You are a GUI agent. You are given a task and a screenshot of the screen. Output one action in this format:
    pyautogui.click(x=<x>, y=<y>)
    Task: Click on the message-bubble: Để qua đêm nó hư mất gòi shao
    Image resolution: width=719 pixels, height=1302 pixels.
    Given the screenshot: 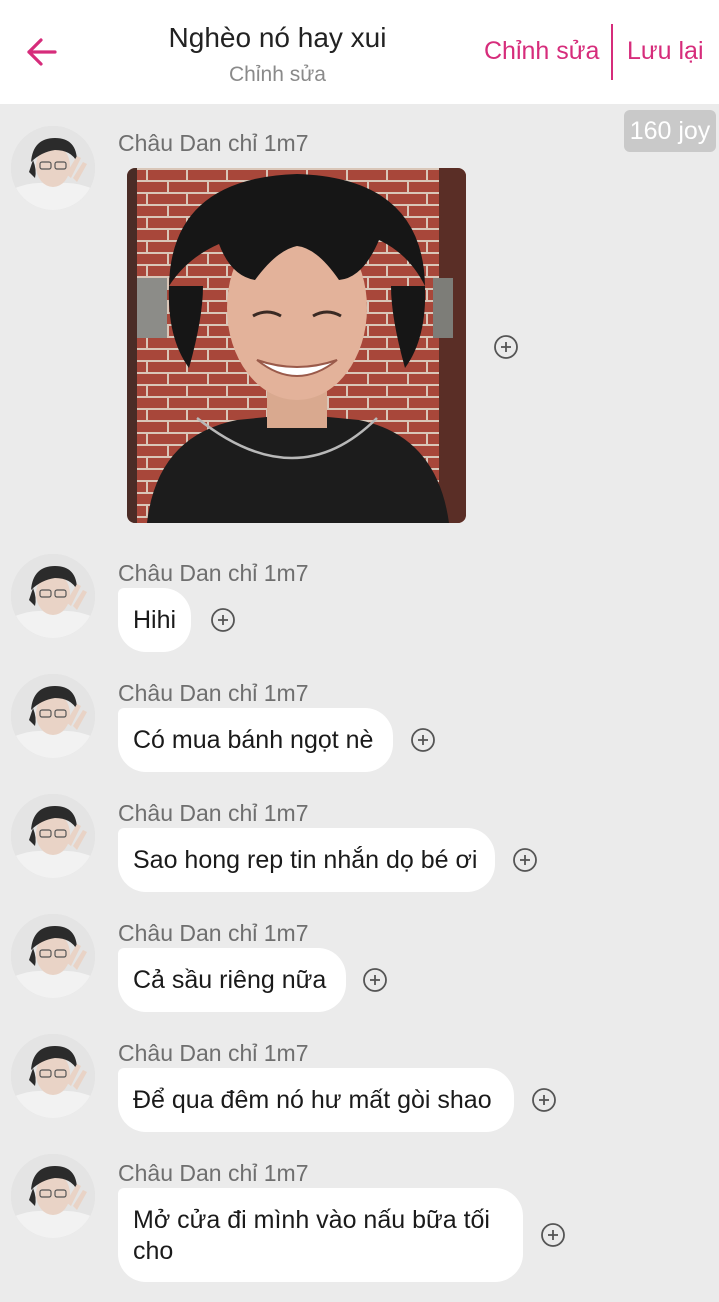 What is the action you would take?
    pyautogui.click(x=316, y=1100)
    